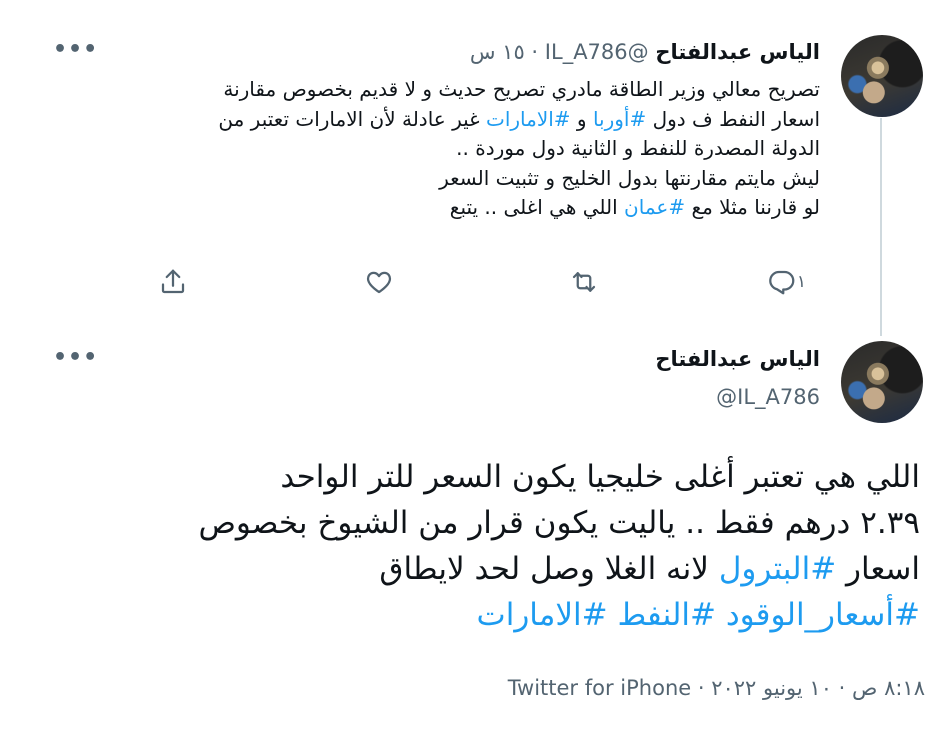 The width and height of the screenshot is (947, 733). What do you see at coordinates (666, 615) in the screenshot?
I see `hashtag-link: #النفط` at bounding box center [666, 615].